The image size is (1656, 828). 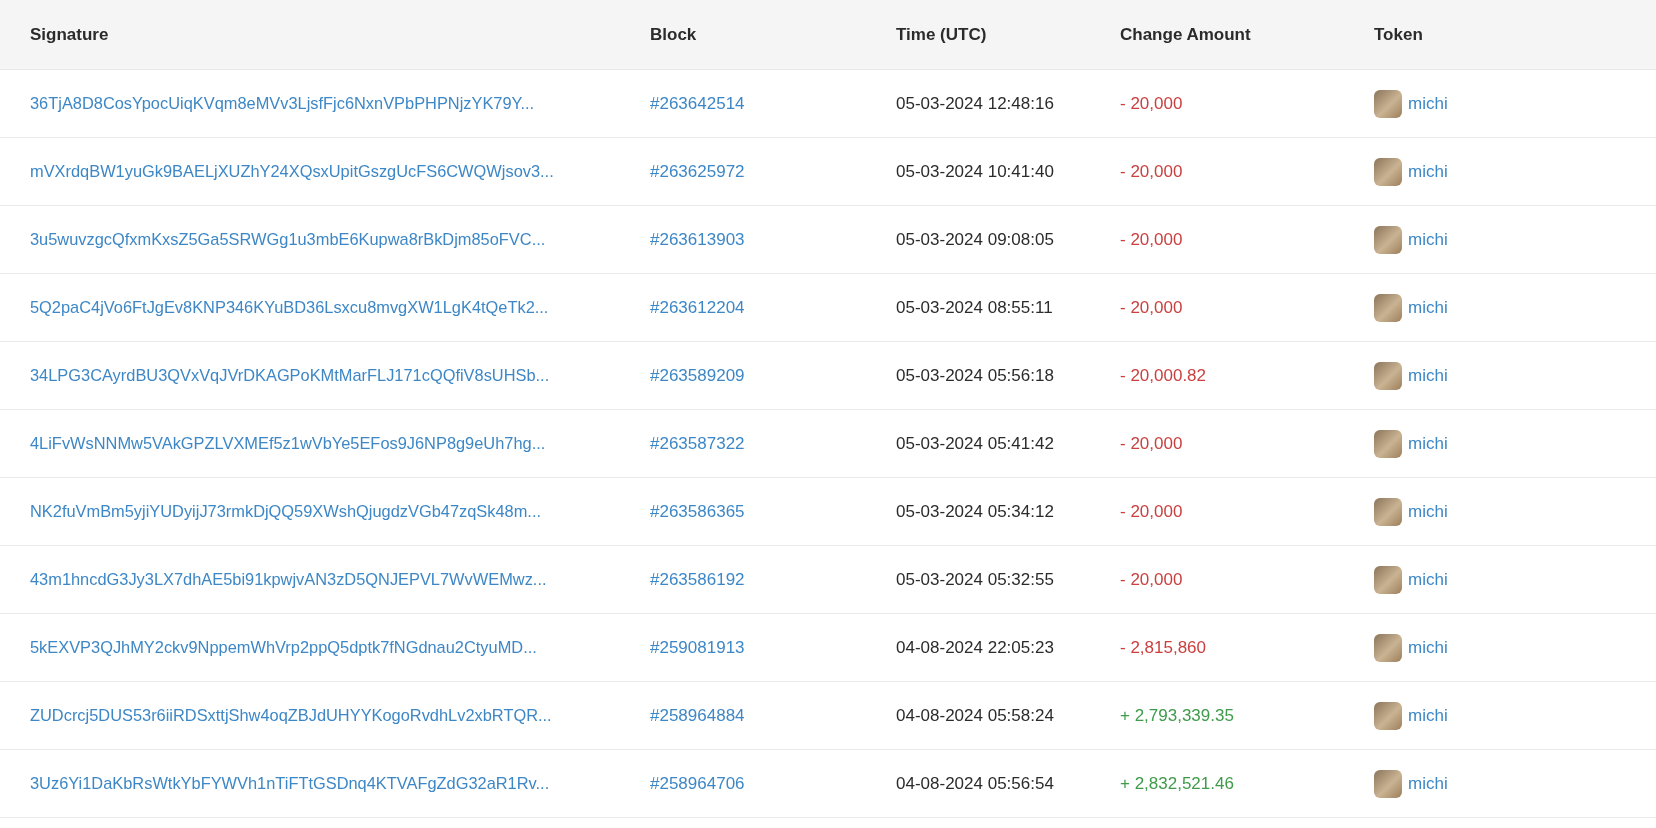 What do you see at coordinates (1163, 375) in the screenshot?
I see `change-amount: - 20,000.82` at bounding box center [1163, 375].